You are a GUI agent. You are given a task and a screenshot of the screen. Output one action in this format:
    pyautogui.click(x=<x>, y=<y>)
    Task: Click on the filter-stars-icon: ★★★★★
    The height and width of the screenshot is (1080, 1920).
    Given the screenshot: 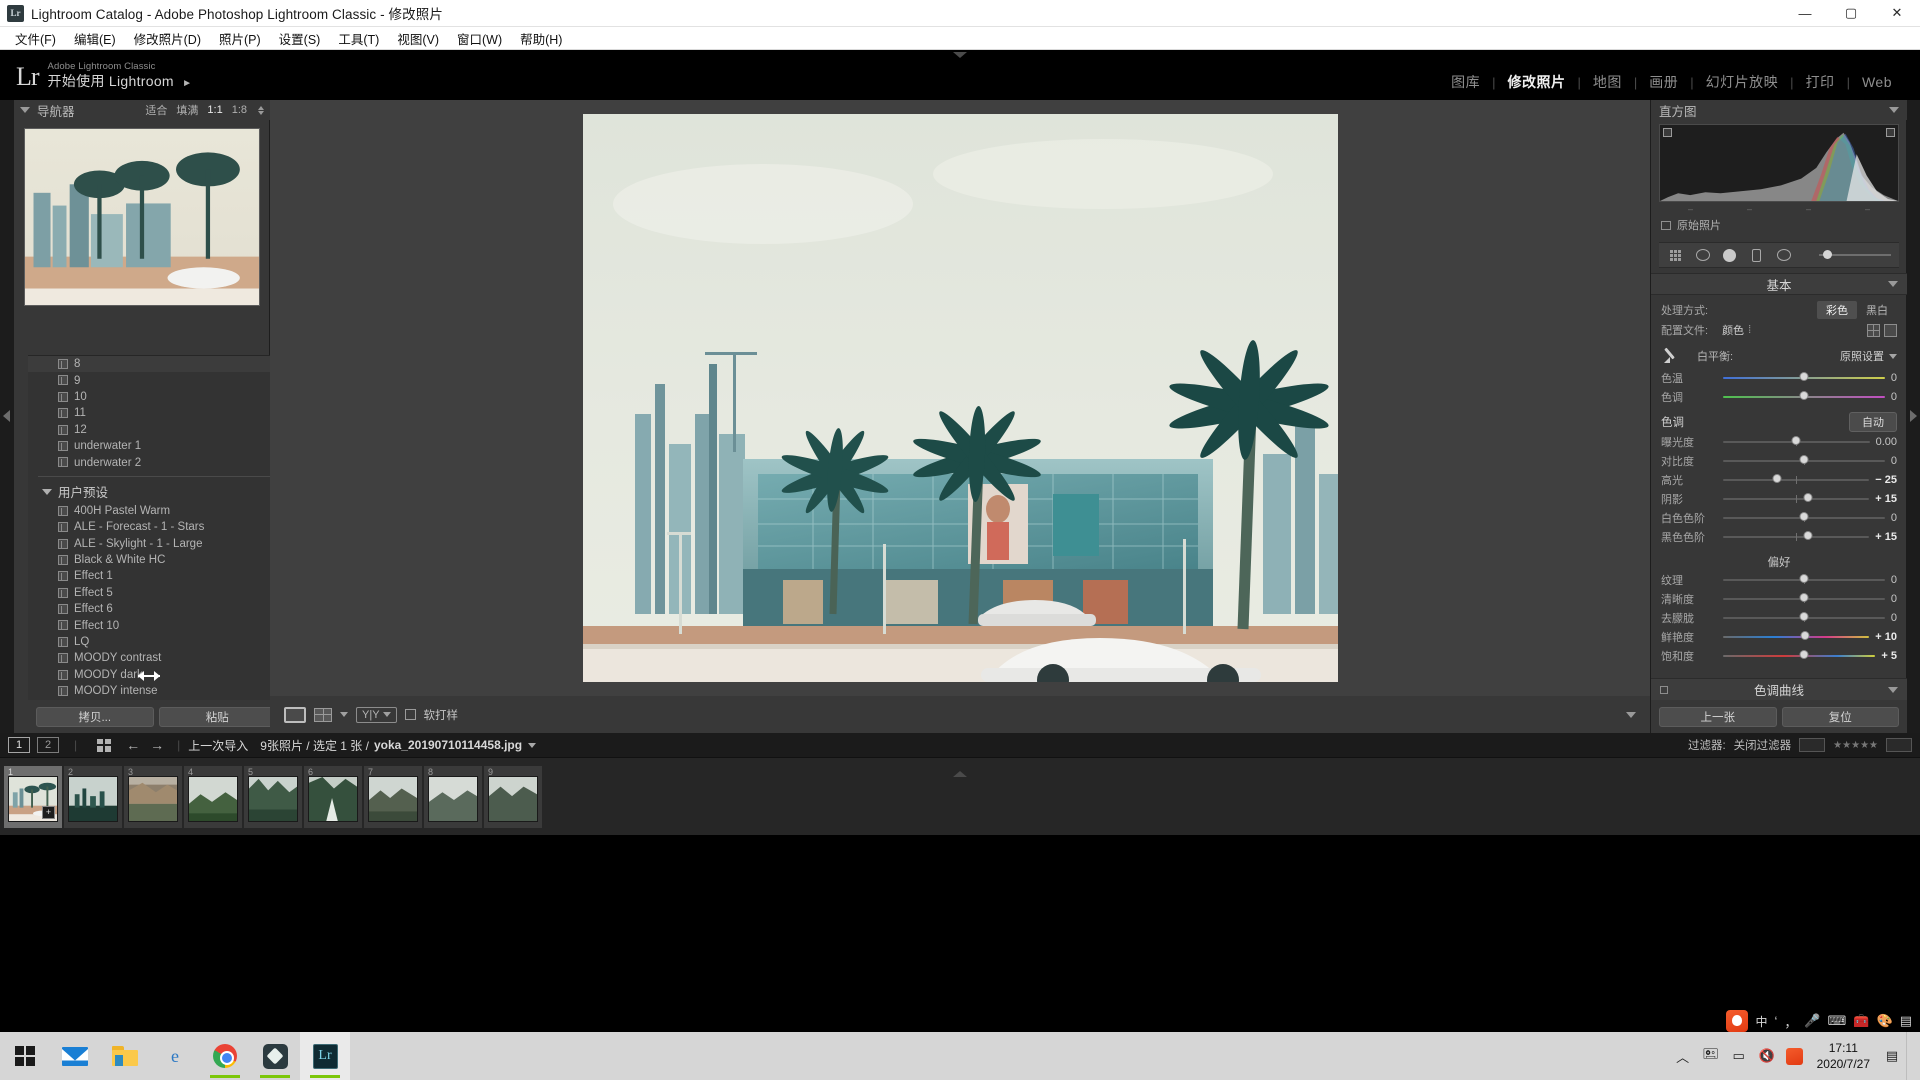 What is the action you would take?
    pyautogui.click(x=1855, y=745)
    